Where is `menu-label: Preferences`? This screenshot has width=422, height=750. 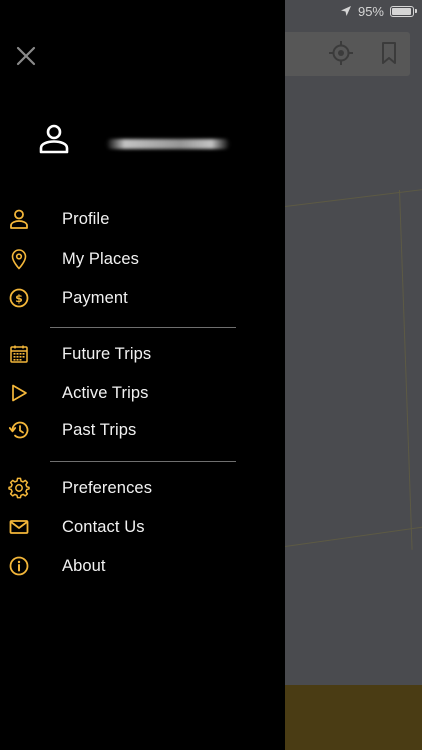
menu-label: Preferences is located at coordinates (107, 487).